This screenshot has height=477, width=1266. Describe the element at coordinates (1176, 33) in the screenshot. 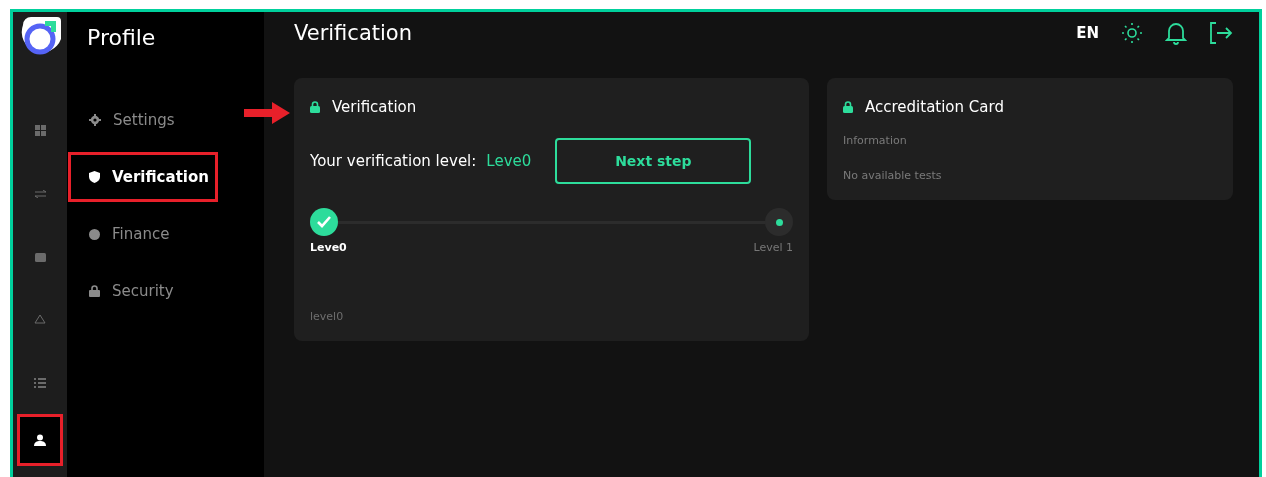

I see `bell-icon` at that location.